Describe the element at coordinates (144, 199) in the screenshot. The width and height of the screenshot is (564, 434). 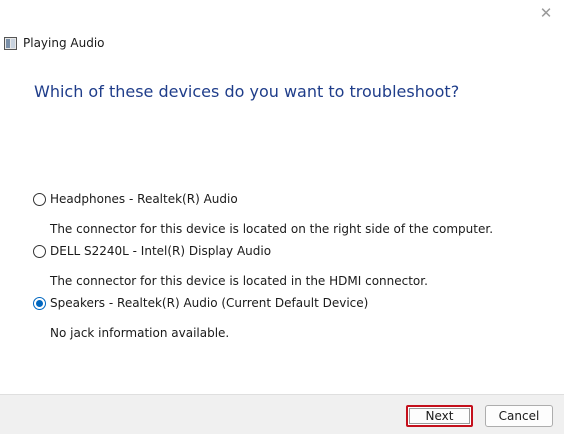
I see `device-option-label: Headphones - Realtek(R) Audio` at that location.